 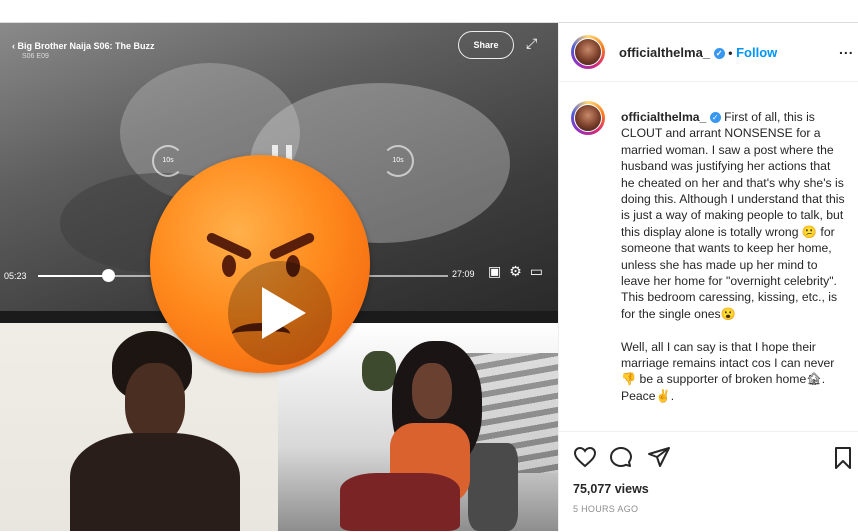 What do you see at coordinates (532, 43) in the screenshot?
I see `expand-icon: ⤢` at bounding box center [532, 43].